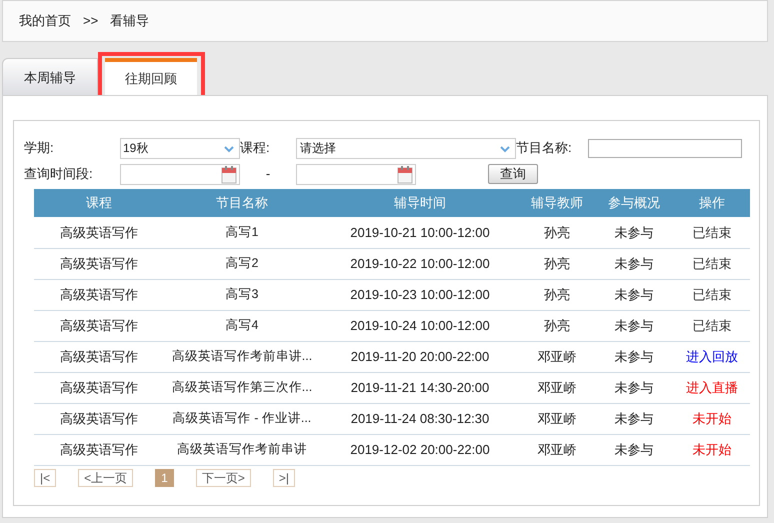  Describe the element at coordinates (39, 148) in the screenshot. I see `term-label: 学期:` at that location.